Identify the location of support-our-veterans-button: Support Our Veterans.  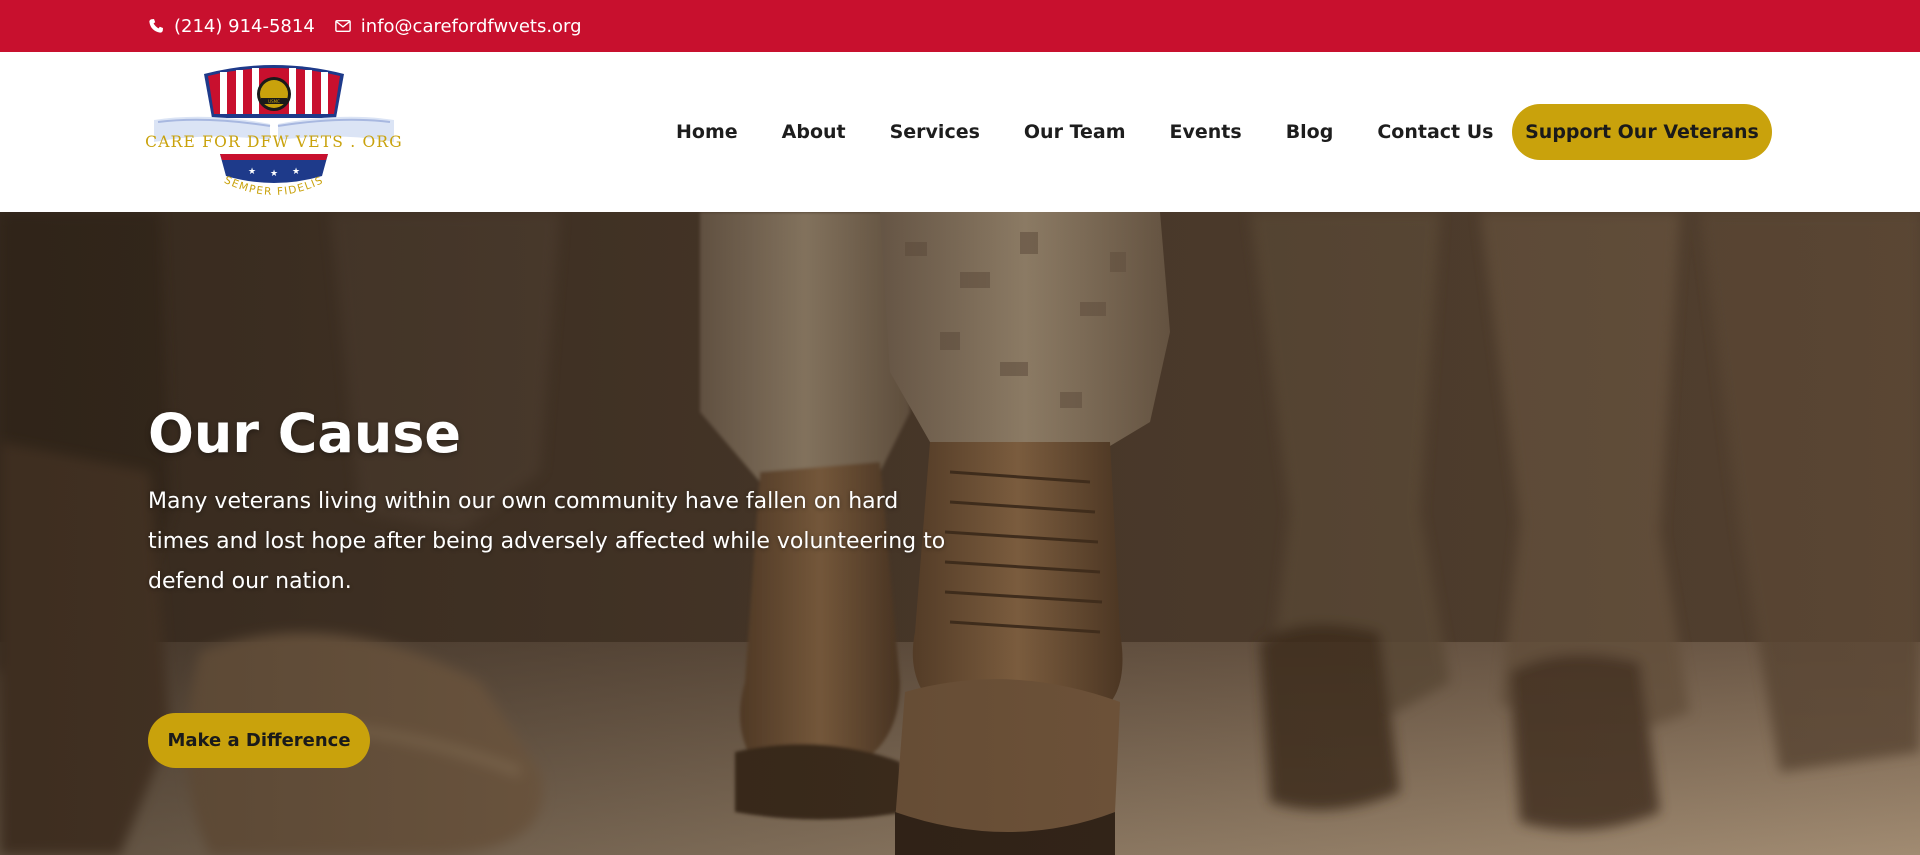
(1642, 132).